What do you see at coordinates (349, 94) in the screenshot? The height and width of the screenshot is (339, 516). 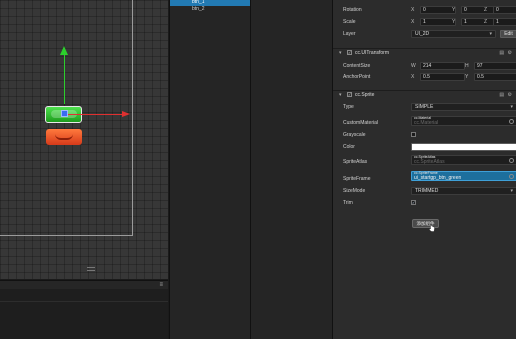 I see `sprite-enabled-checkbox: ✓` at bounding box center [349, 94].